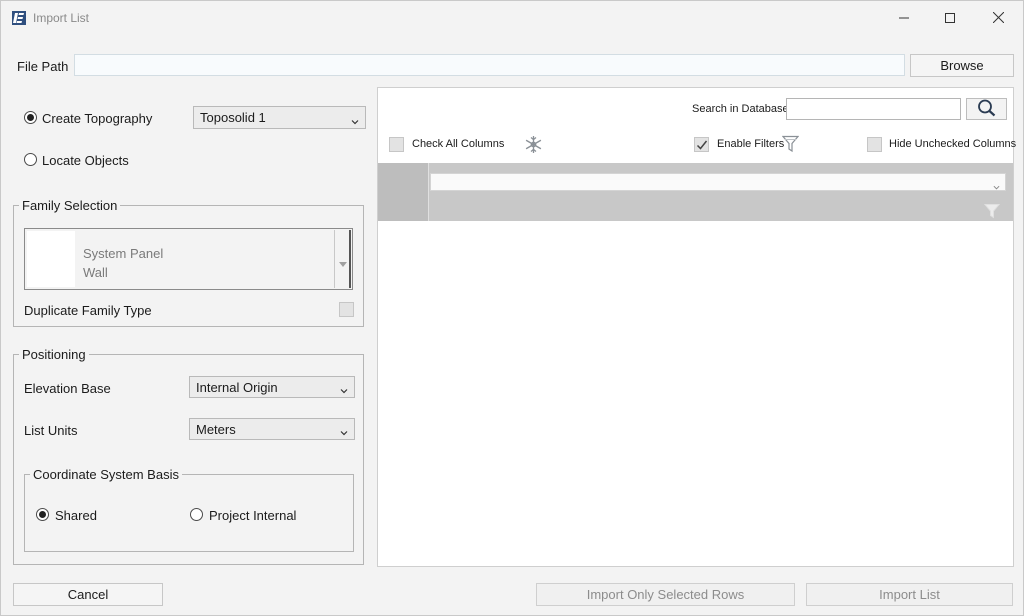 The width and height of the screenshot is (1024, 616). I want to click on search-icon, so click(987, 109).